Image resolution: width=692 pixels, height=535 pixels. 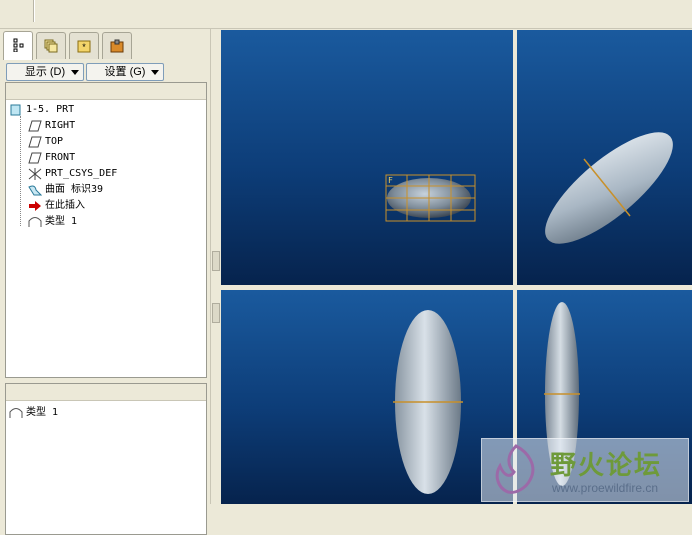 I want to click on forum-watermark: 野火论坛 www.proewildfire.cn, so click(x=585, y=470).